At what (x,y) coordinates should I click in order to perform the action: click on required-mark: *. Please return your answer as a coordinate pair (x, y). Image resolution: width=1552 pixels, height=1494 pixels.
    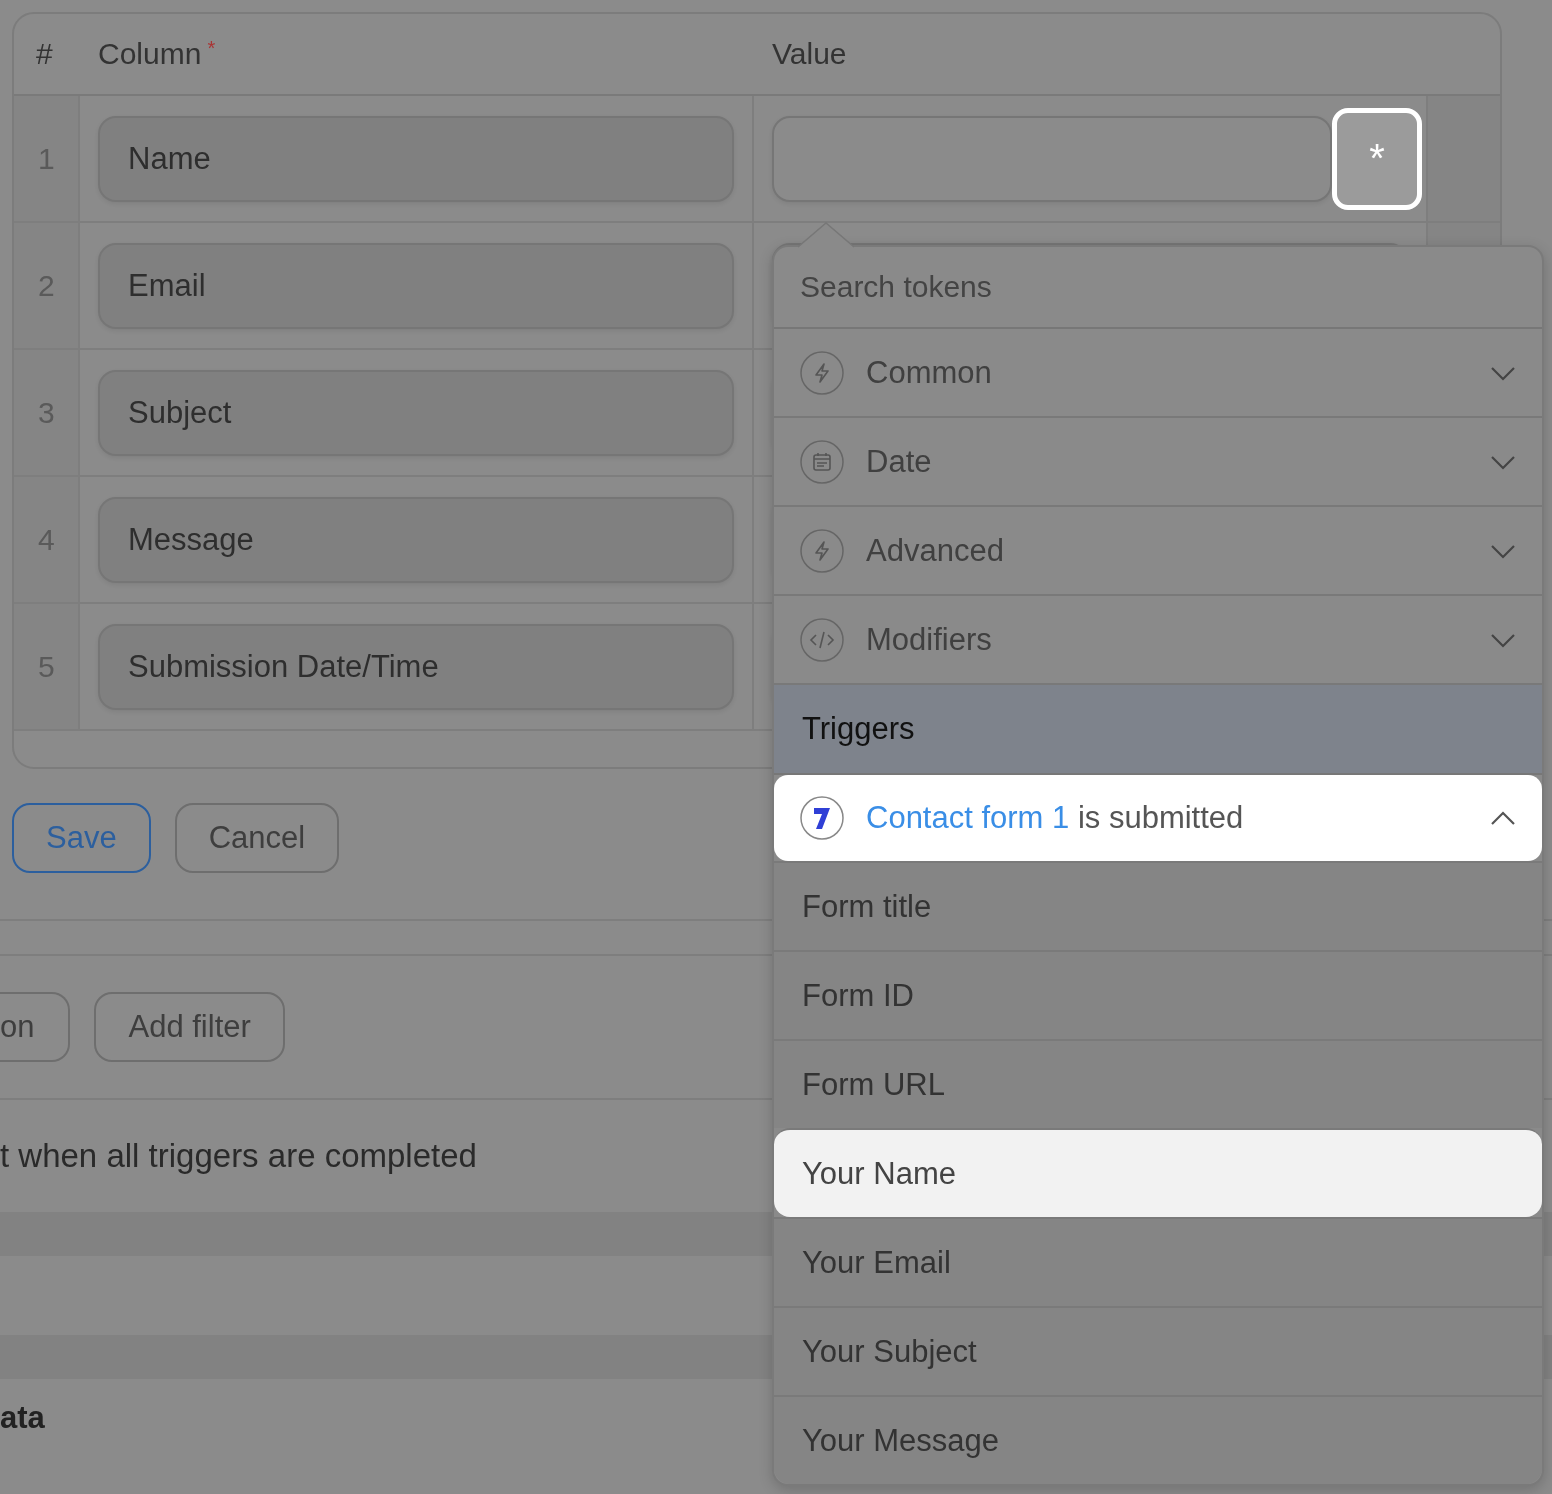
    Looking at the image, I should click on (211, 48).